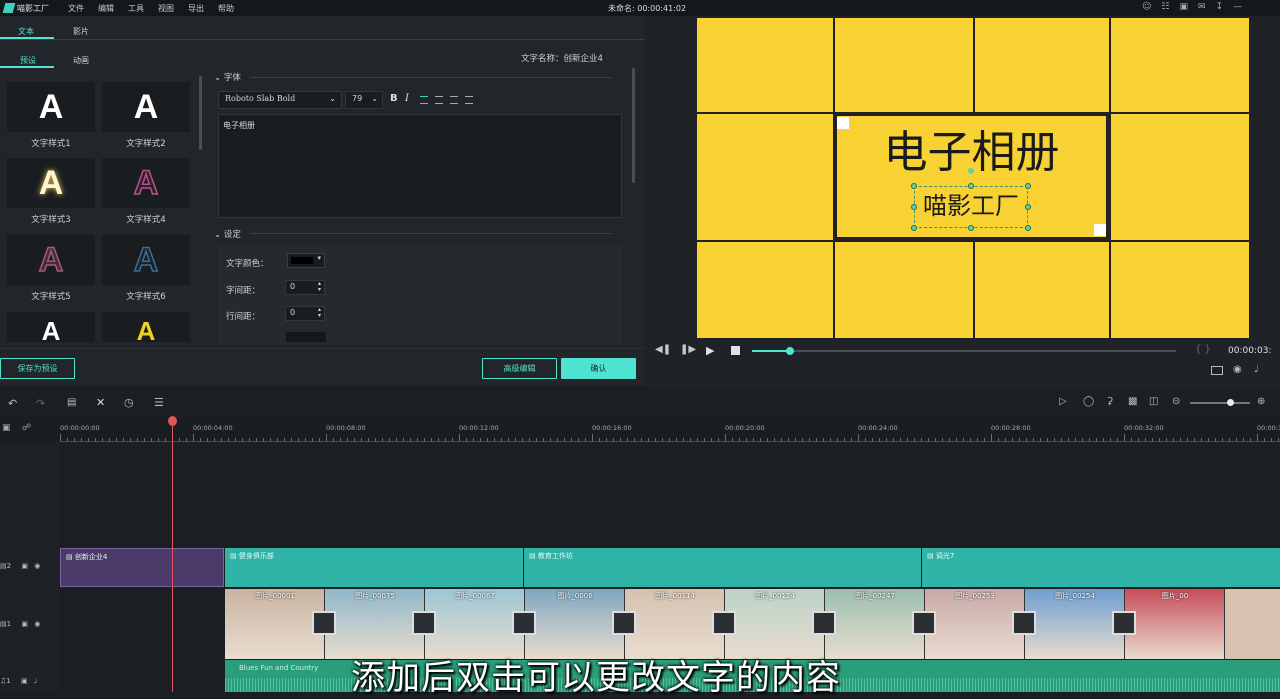 The image size is (1280, 699). Describe the element at coordinates (196, 8) in the screenshot. I see `menu-item-4: 导出` at that location.